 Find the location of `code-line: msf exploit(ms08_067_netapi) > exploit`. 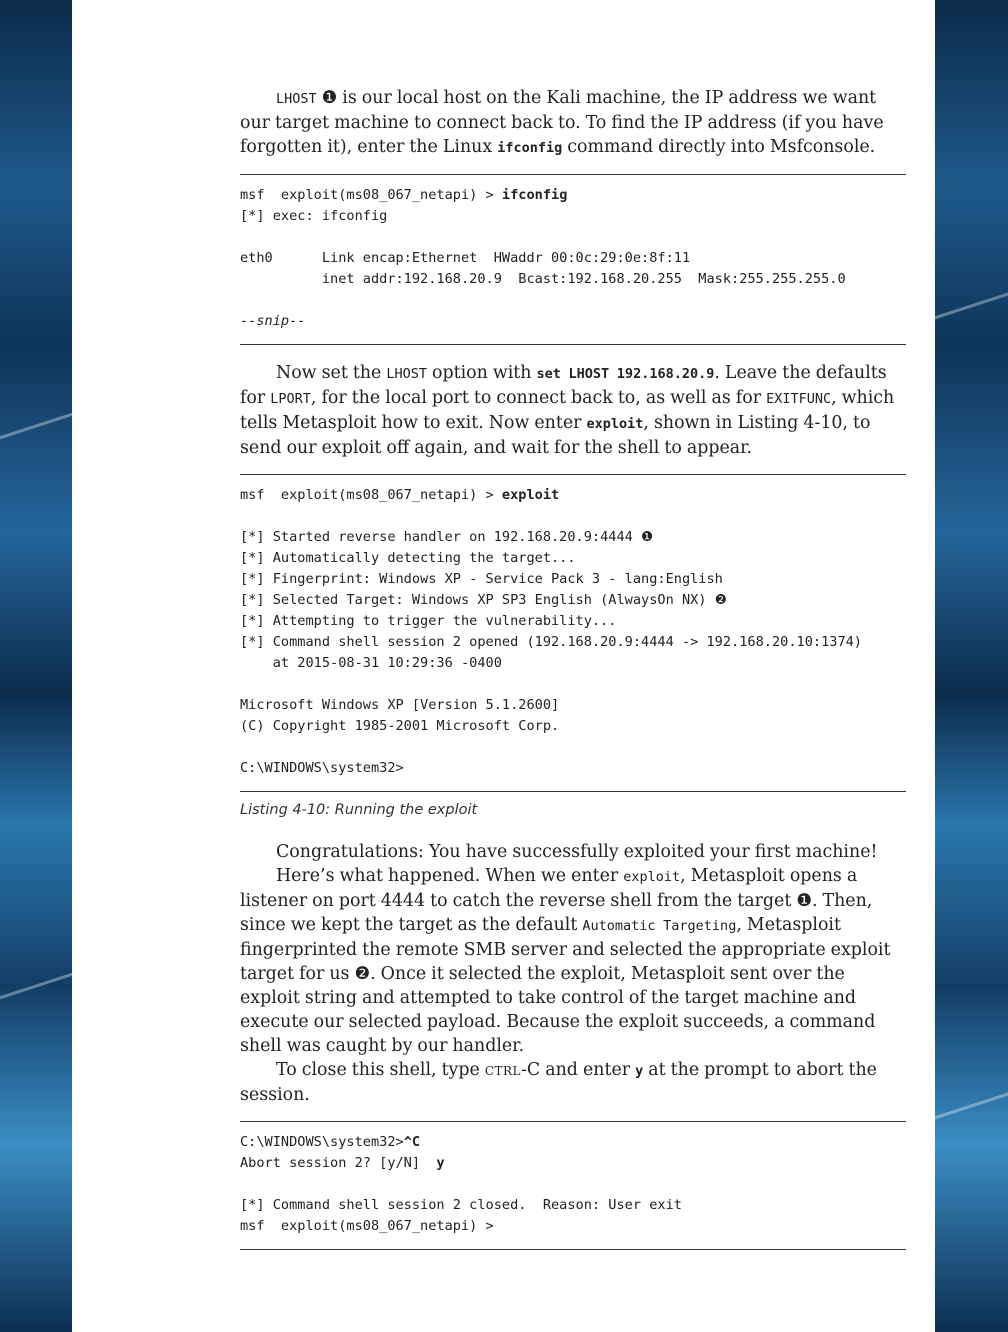

code-line: msf exploit(ms08_067_netapi) > exploit is located at coordinates (400, 495).